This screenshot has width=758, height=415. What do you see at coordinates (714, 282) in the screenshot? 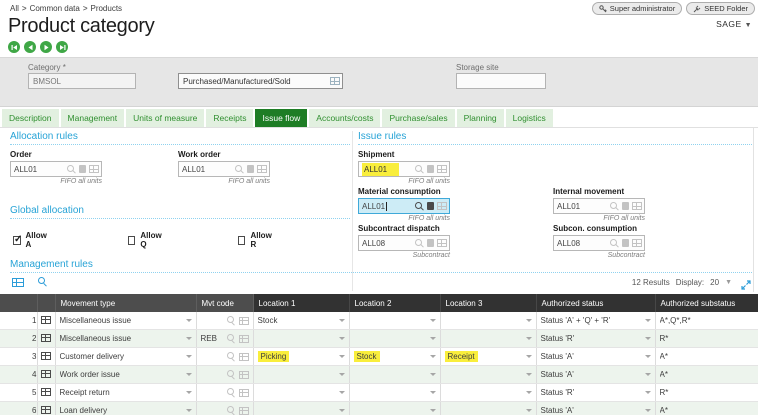
I see `display-count-select: 20` at bounding box center [714, 282].